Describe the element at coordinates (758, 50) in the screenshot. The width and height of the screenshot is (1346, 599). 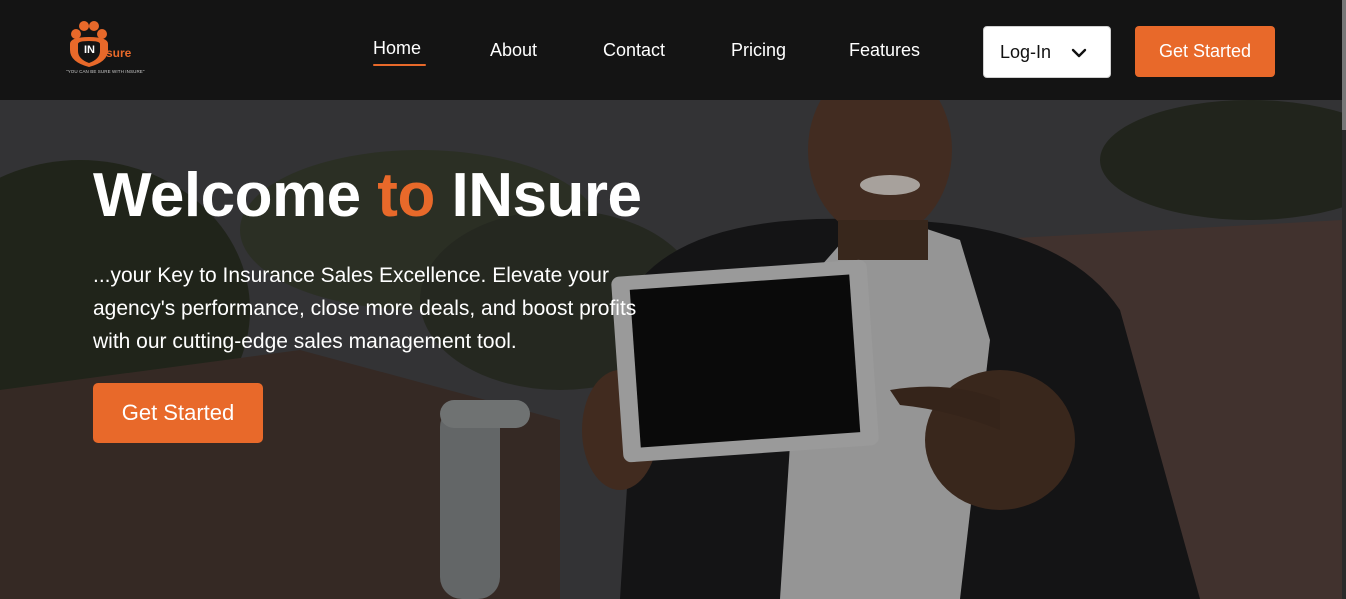
I see `nav-pricing: Pricing` at that location.